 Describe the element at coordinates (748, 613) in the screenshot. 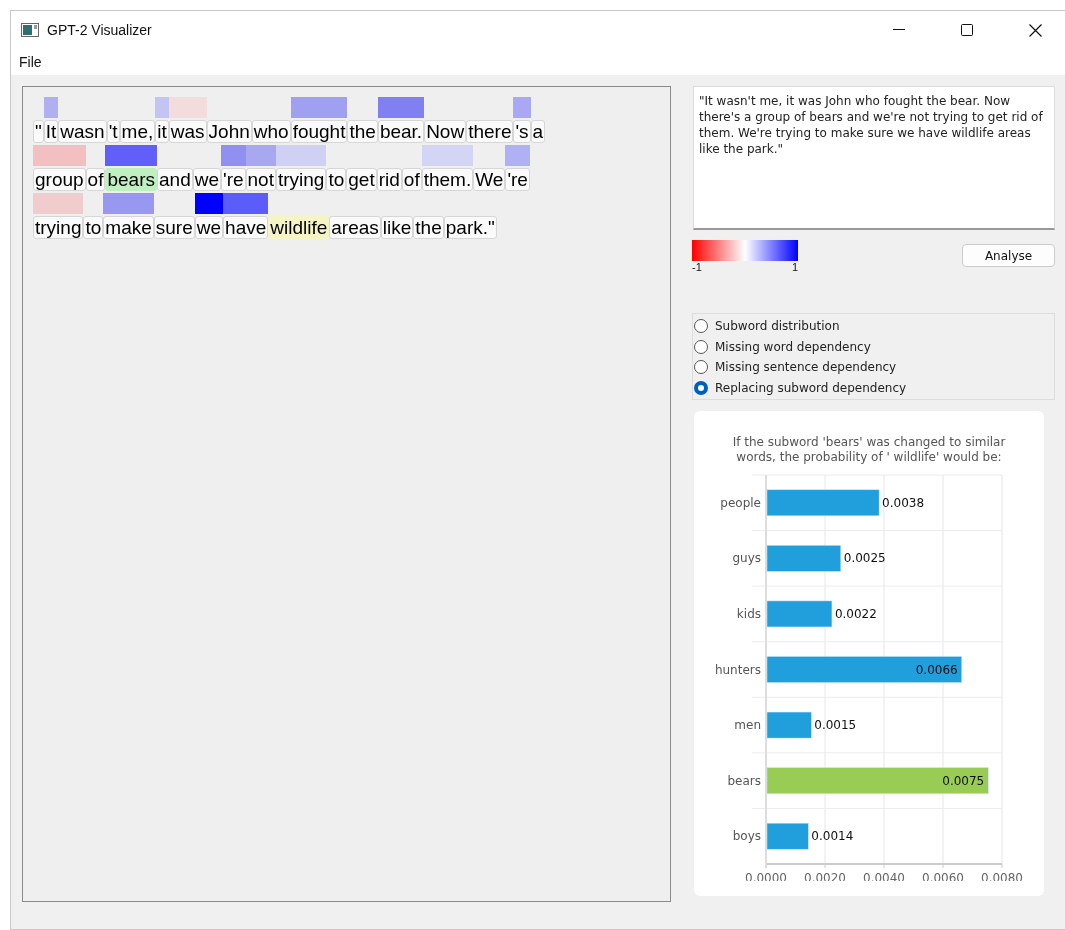

I see `category-label: kids` at that location.